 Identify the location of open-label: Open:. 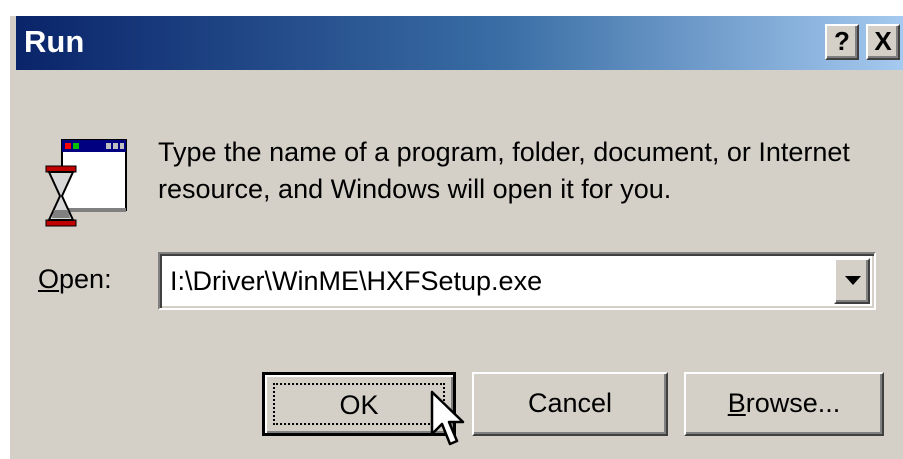
(75, 279).